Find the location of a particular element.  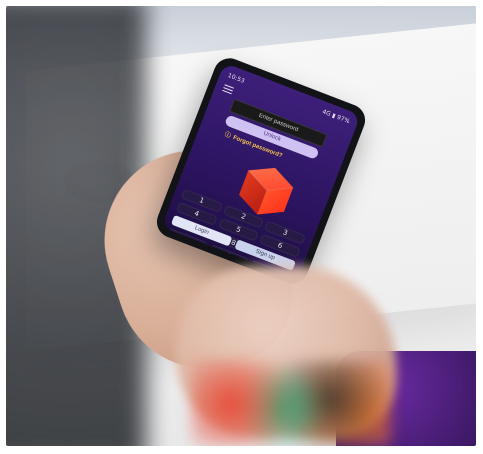

question-icon: ⓘ is located at coordinates (227, 135).